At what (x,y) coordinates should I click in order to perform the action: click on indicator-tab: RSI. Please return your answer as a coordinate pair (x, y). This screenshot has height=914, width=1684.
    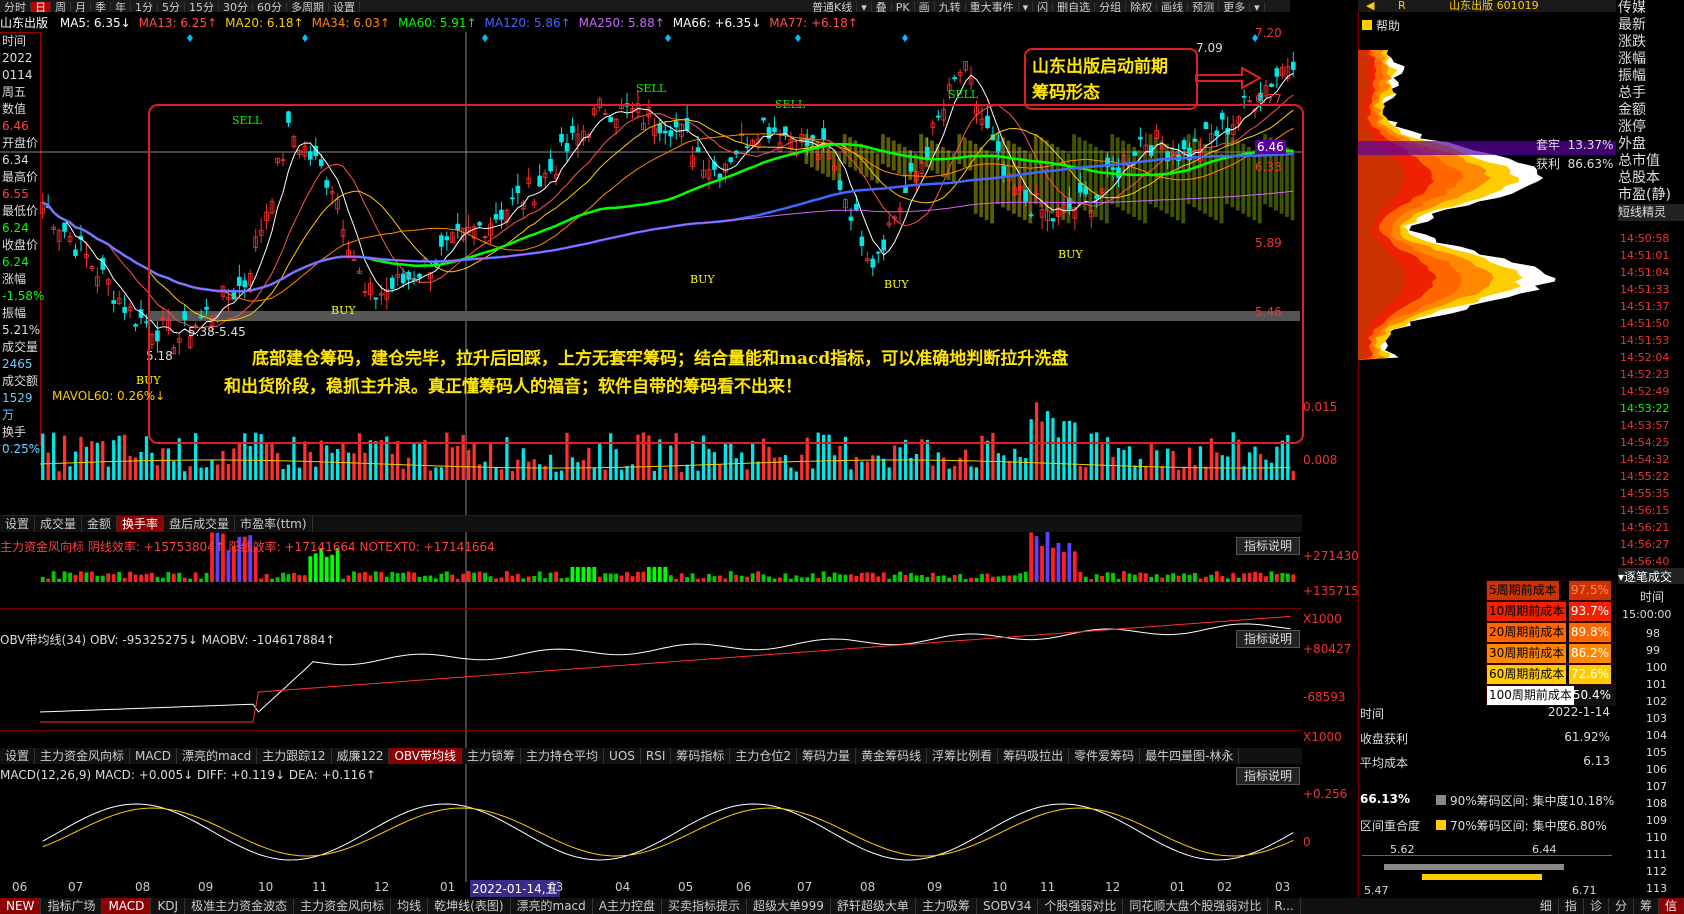
    Looking at the image, I should click on (656, 756).